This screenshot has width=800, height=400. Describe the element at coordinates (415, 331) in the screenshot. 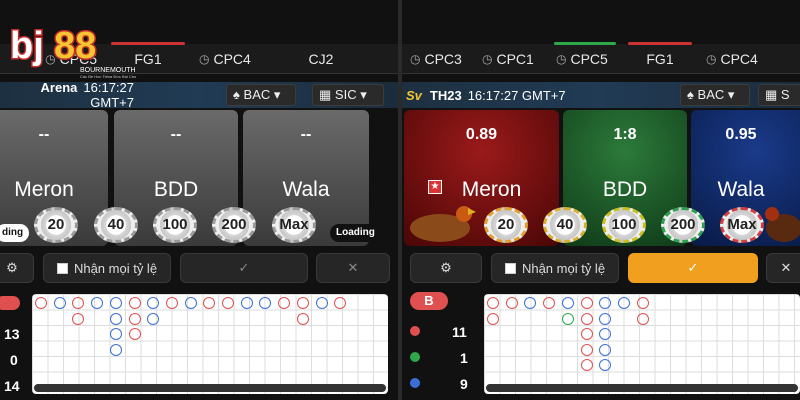

I see `meron-dot-icon` at that location.